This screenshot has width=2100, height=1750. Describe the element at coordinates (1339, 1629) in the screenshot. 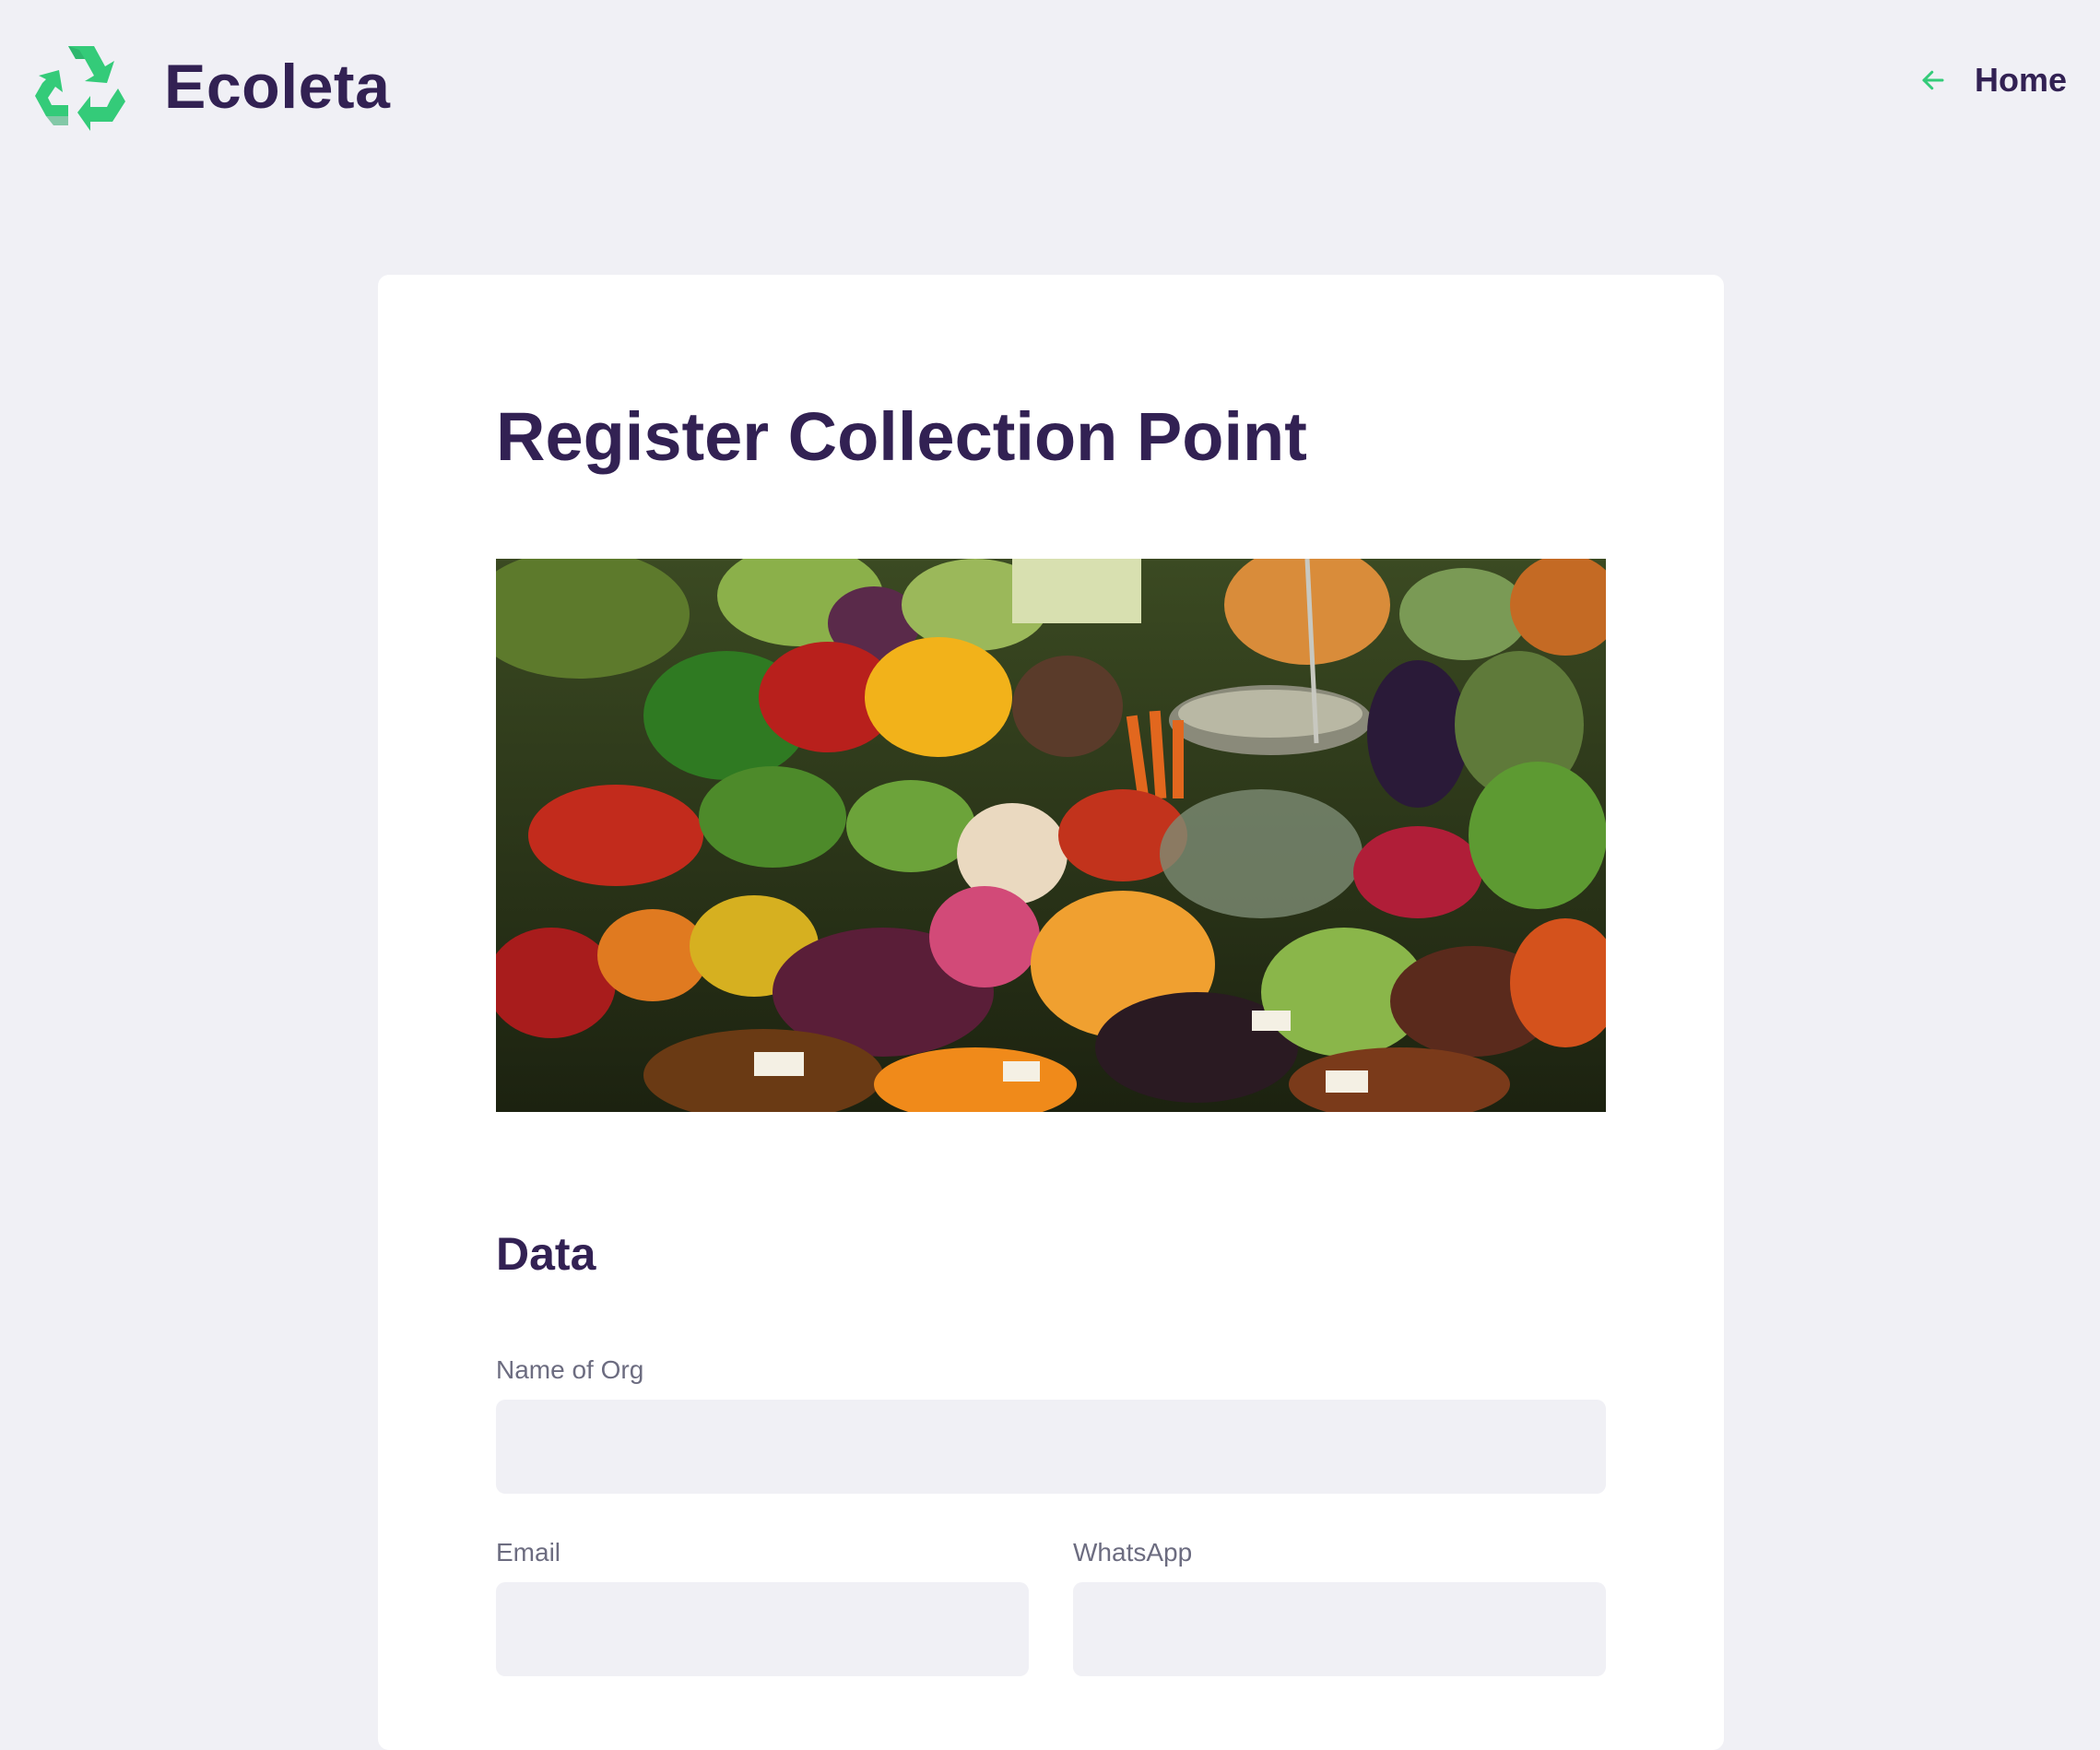

I see `whatsapp-input` at that location.